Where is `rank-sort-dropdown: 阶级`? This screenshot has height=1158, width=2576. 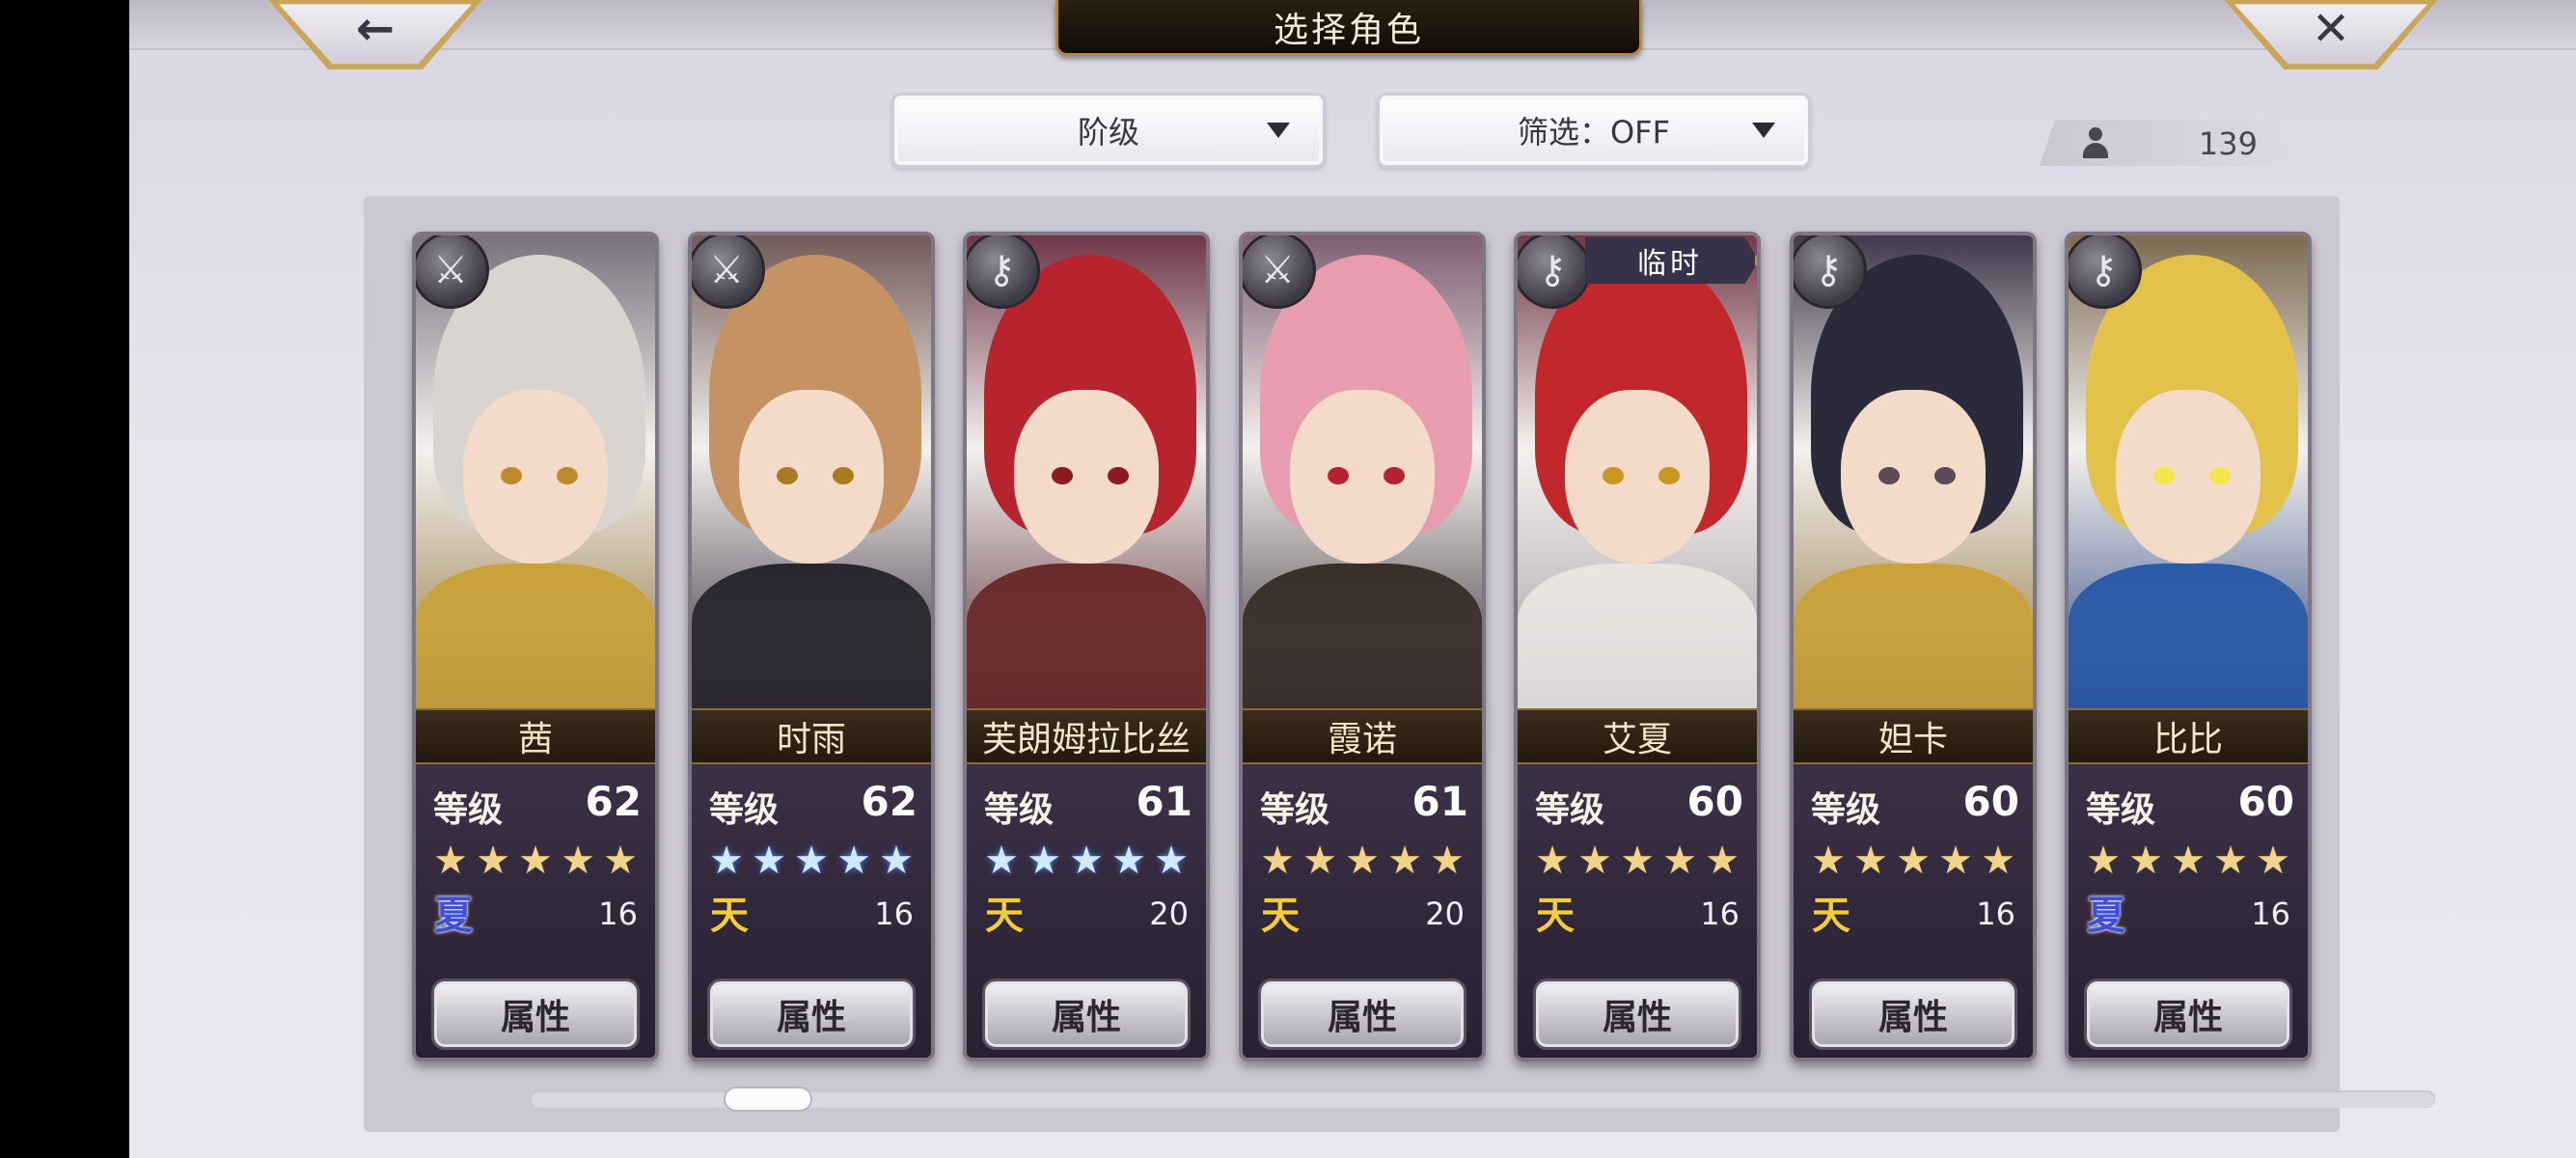 rank-sort-dropdown: 阶级 is located at coordinates (1109, 130).